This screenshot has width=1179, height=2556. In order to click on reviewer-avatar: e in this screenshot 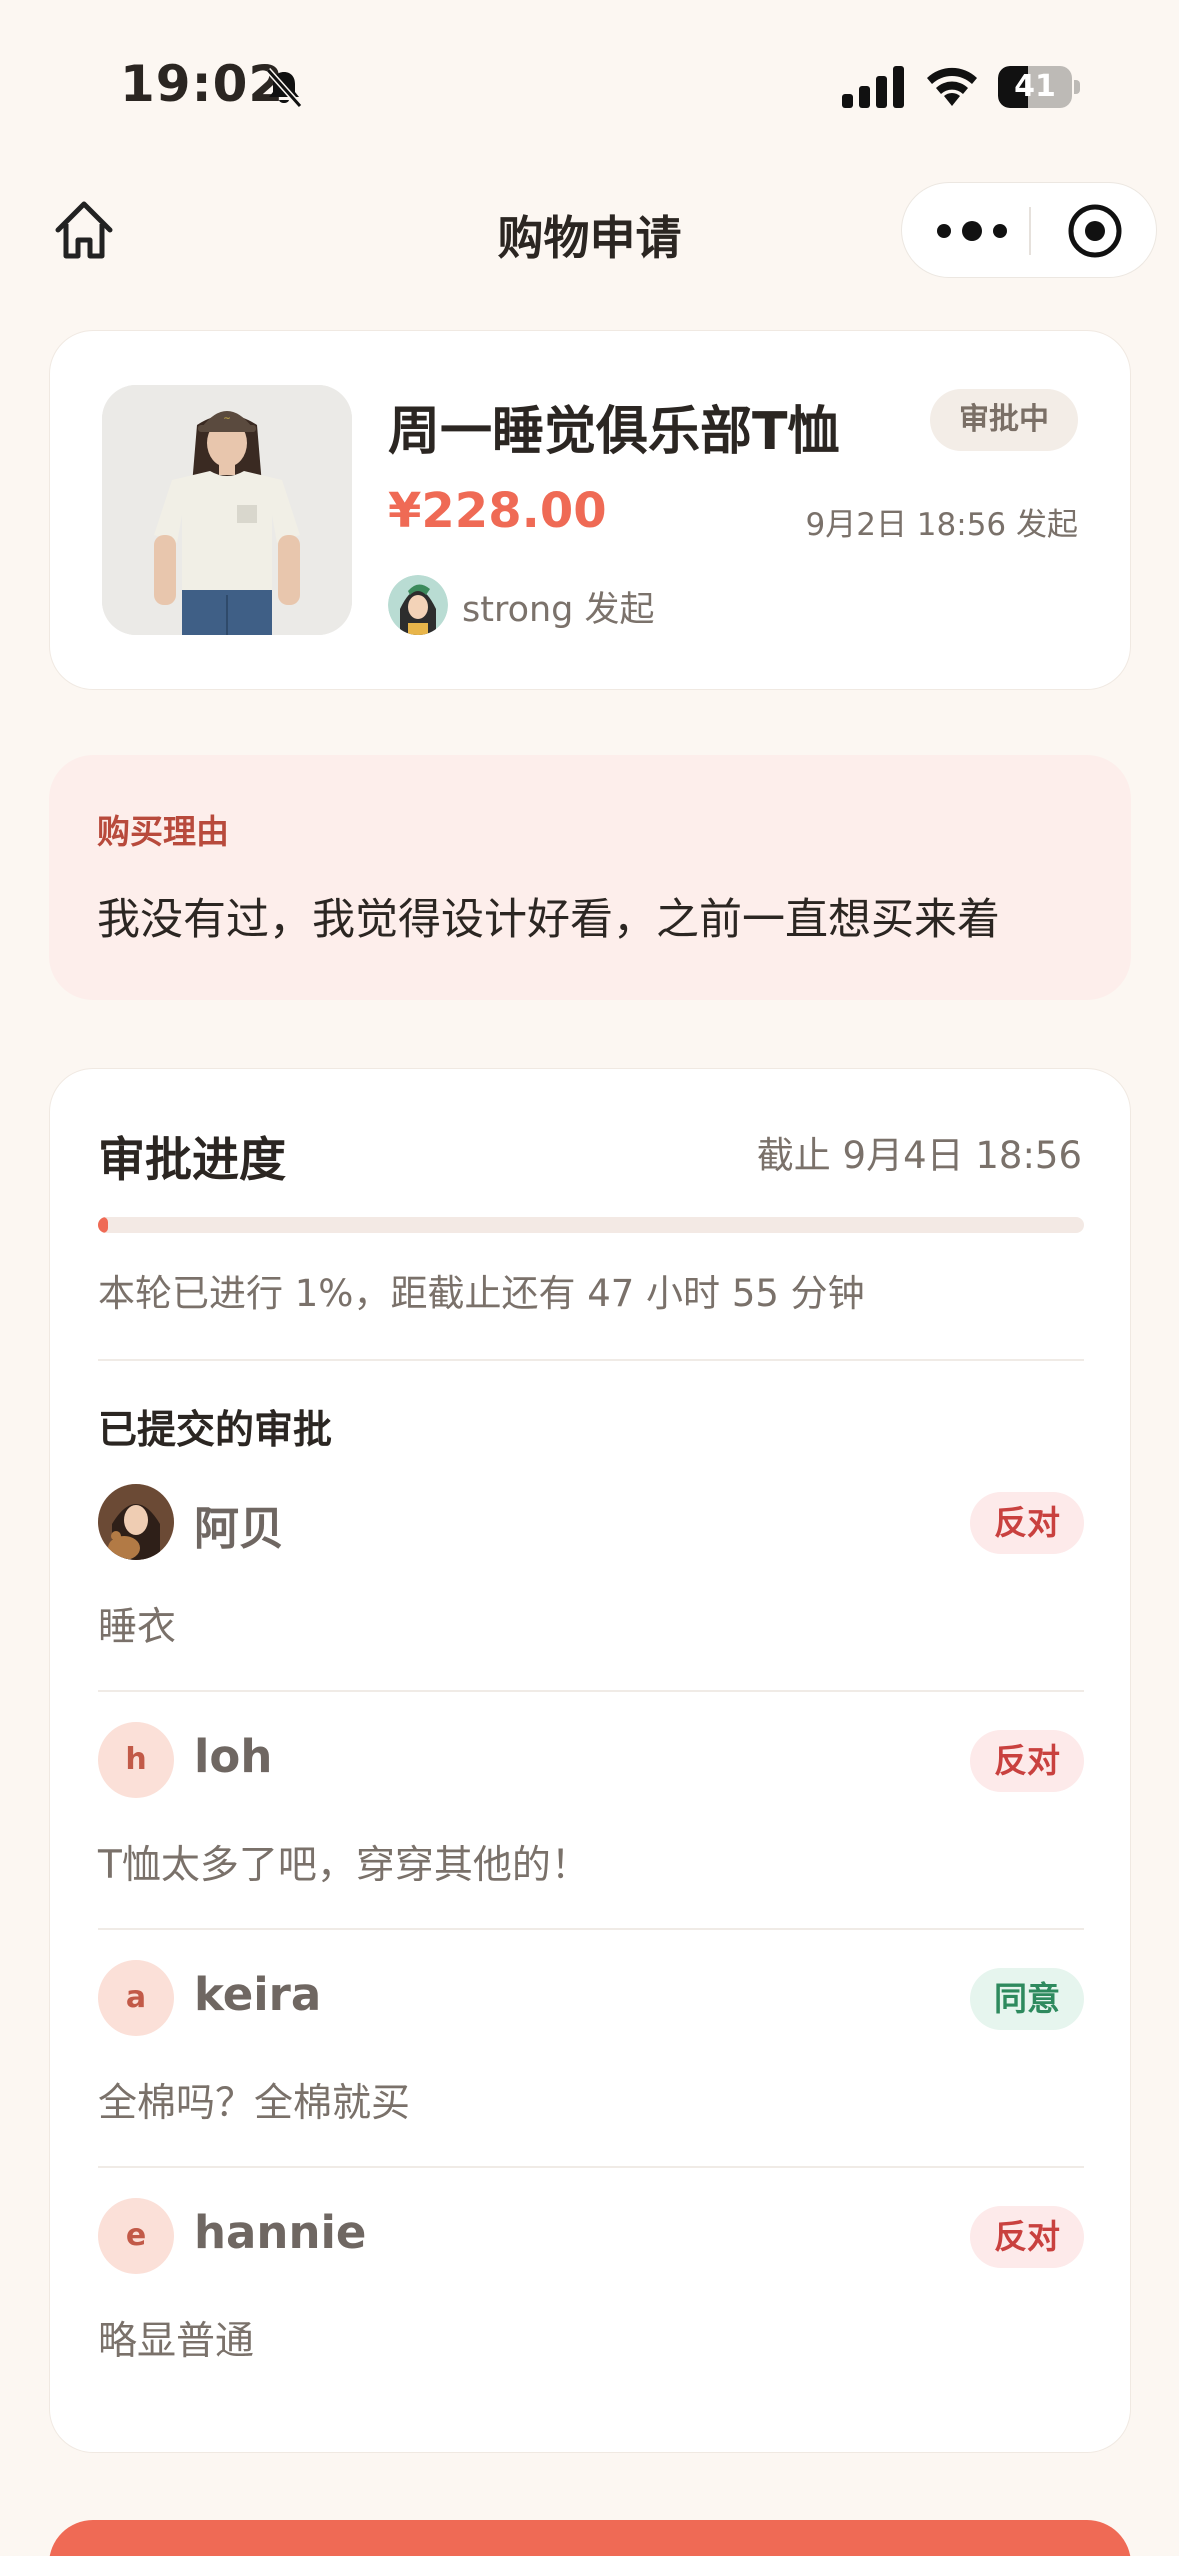, I will do `click(136, 2236)`.